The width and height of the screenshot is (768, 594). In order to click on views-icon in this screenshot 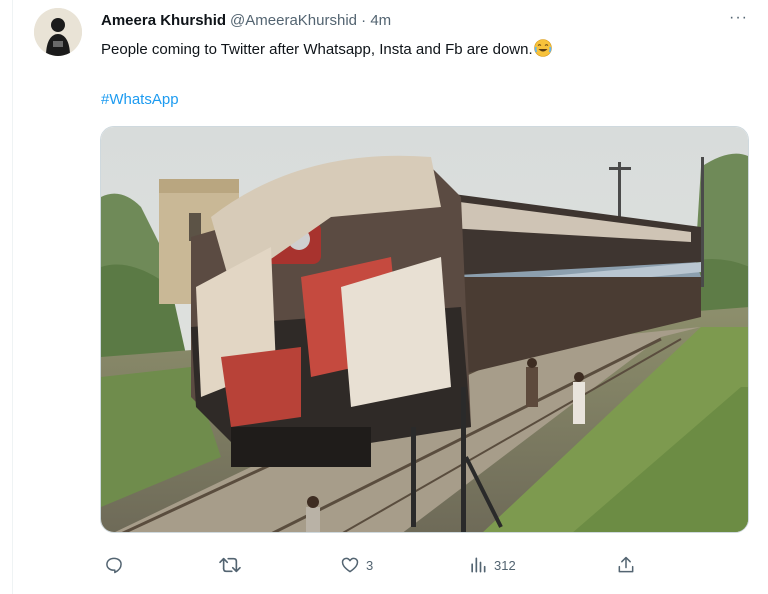, I will do `click(478, 565)`.